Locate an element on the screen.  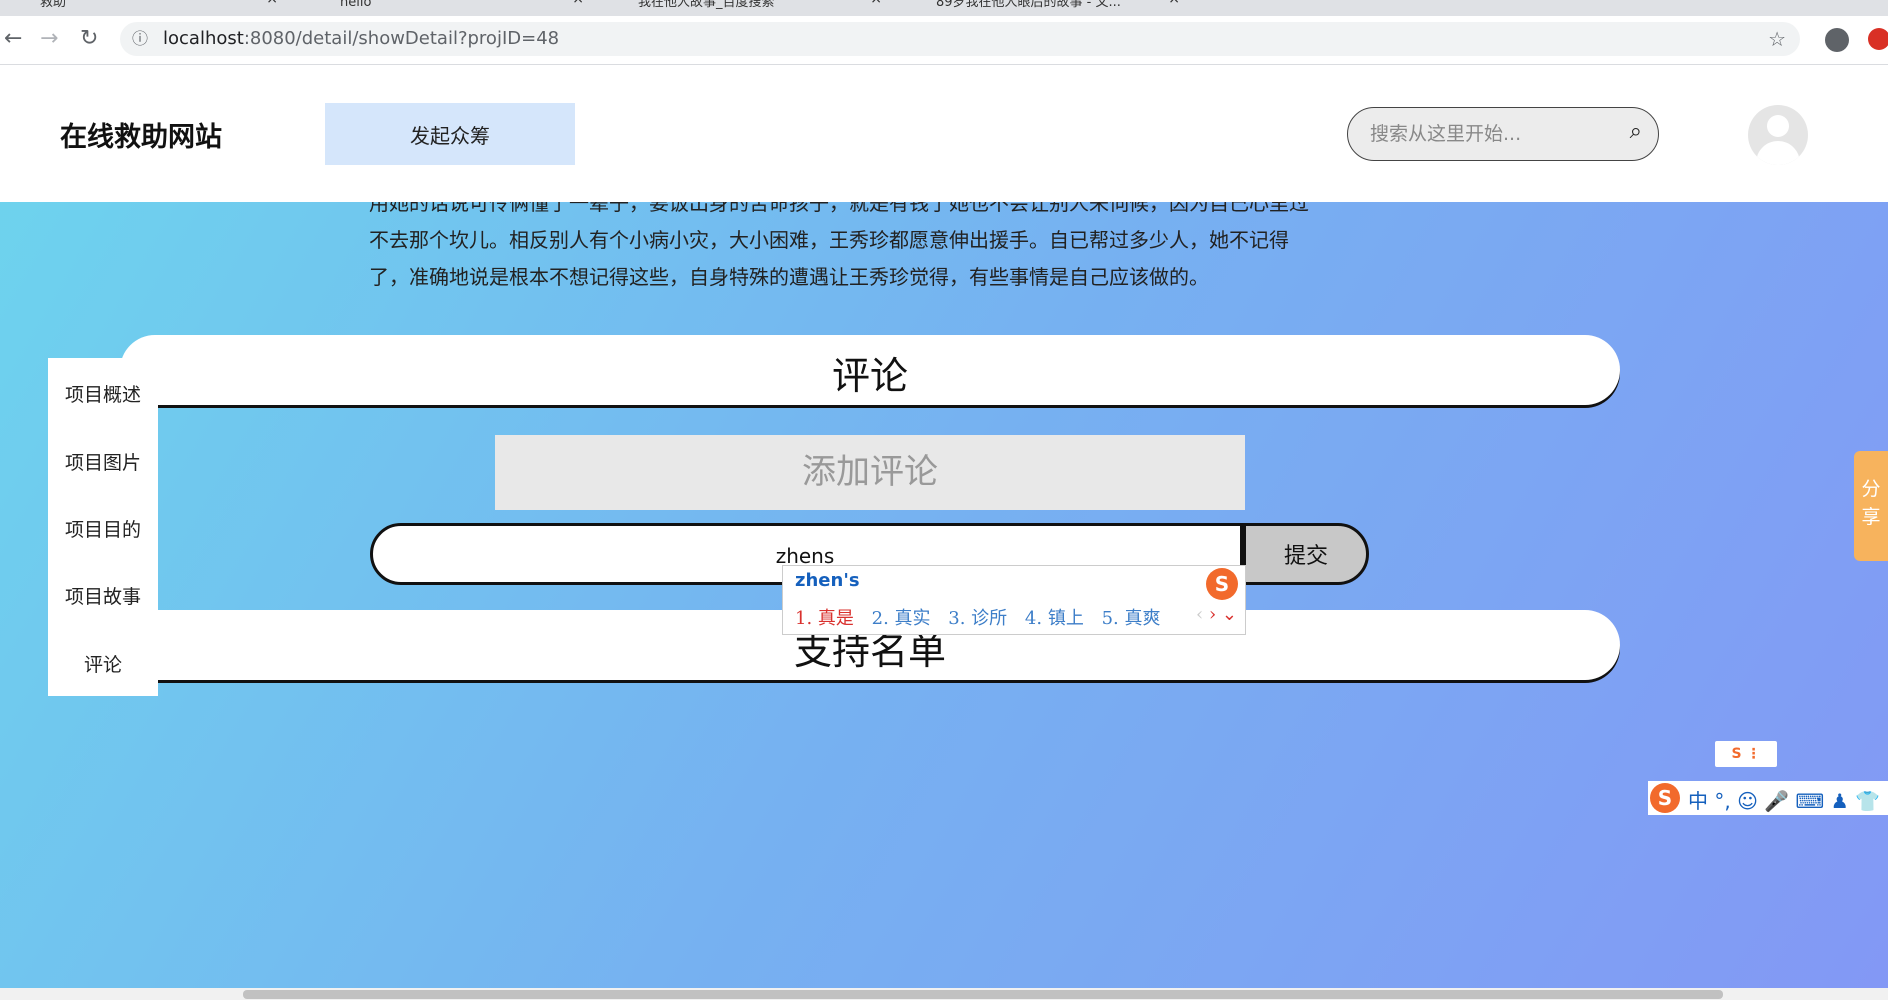
sidebar-item-comments: 评论 is located at coordinates (103, 663).